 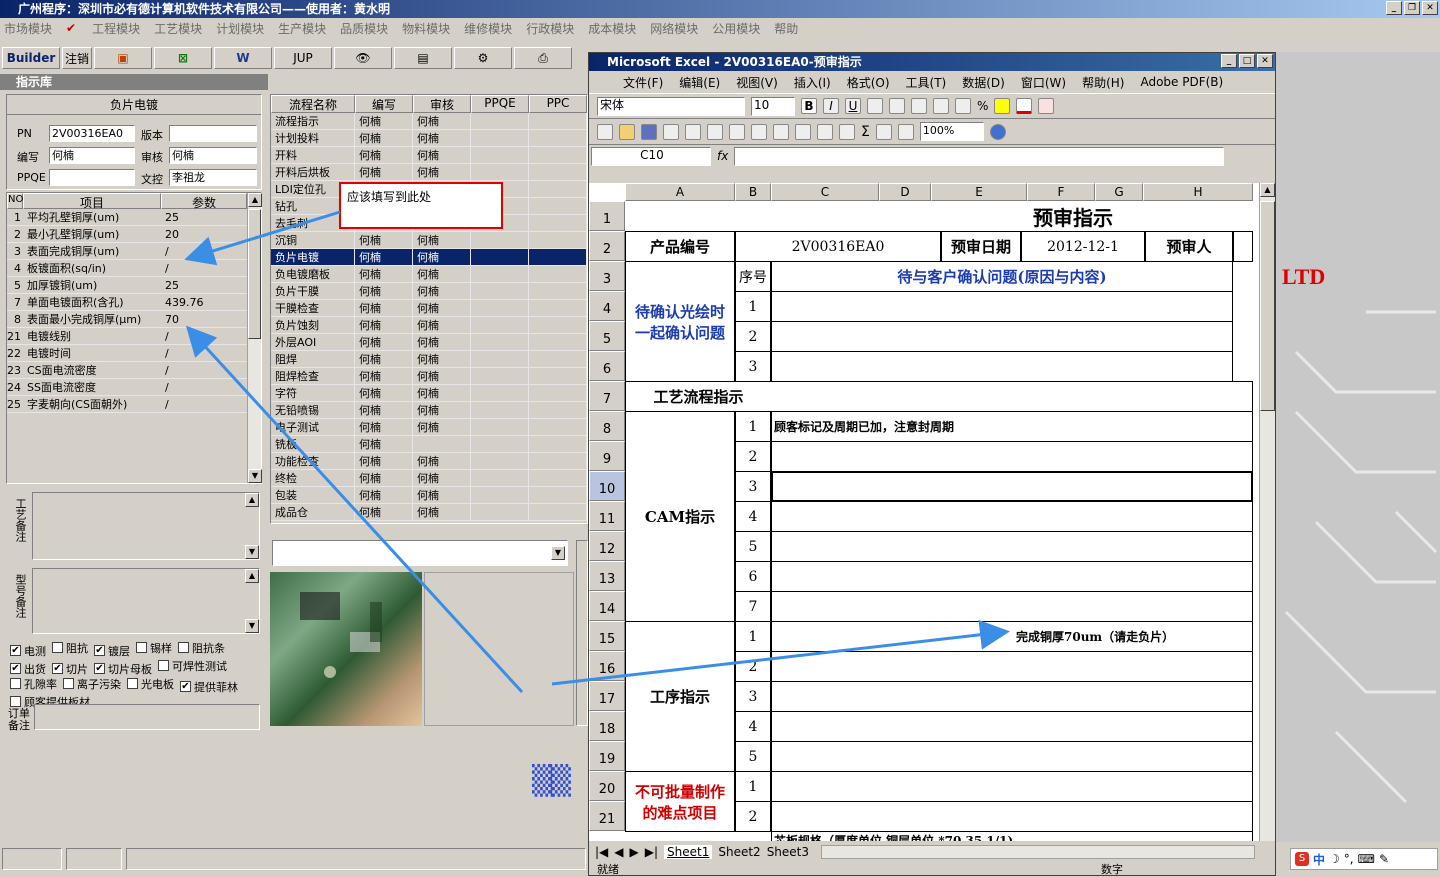 What do you see at coordinates (92, 155) in the screenshot?
I see `writer-field: 何楠` at bounding box center [92, 155].